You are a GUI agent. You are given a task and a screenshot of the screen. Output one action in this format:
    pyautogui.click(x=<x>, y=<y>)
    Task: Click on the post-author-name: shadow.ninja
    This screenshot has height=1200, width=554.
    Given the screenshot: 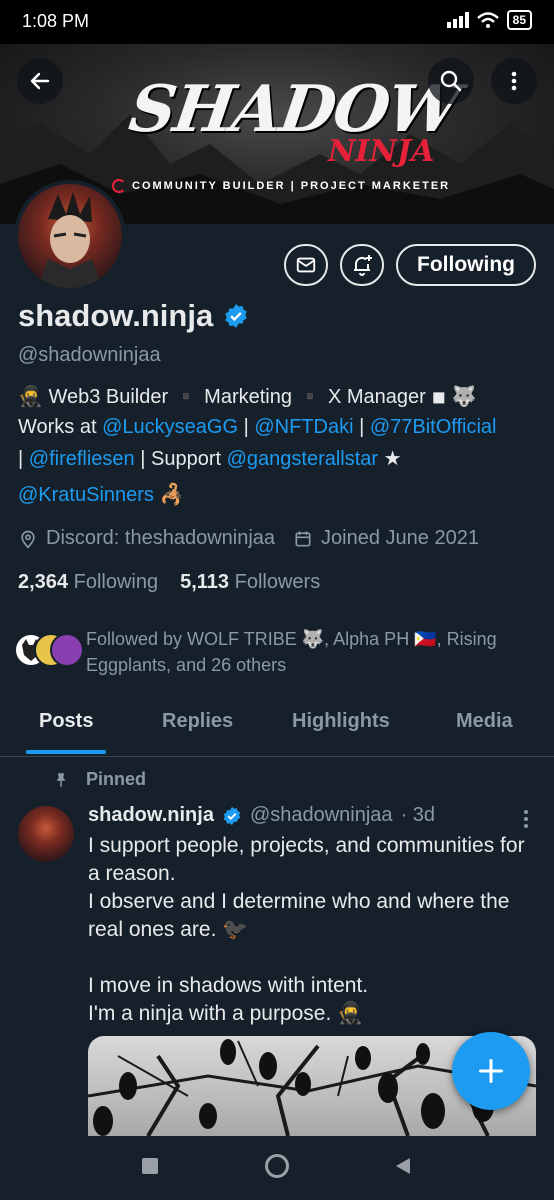 What is the action you would take?
    pyautogui.click(x=151, y=815)
    